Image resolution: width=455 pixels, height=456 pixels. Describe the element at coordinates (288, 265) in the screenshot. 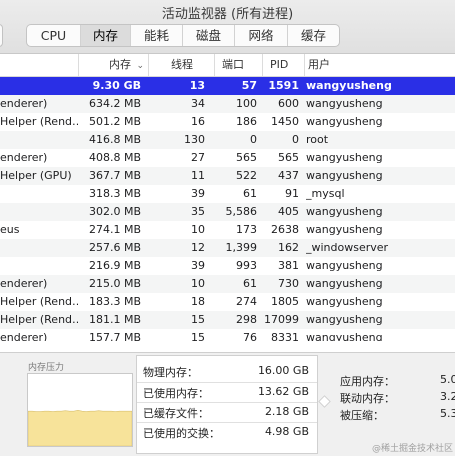

I see `pid-cell: 381` at that location.